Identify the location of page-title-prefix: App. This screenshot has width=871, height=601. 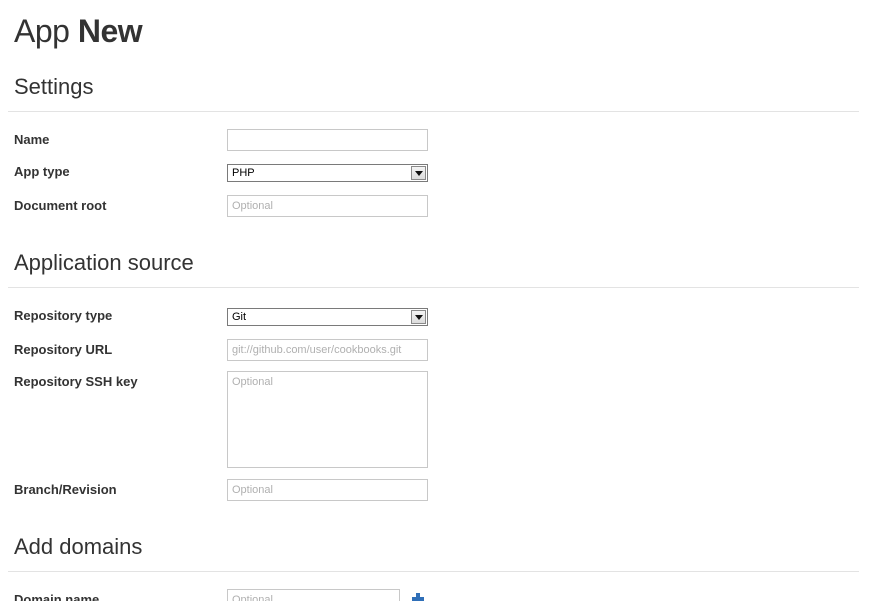
(42, 31).